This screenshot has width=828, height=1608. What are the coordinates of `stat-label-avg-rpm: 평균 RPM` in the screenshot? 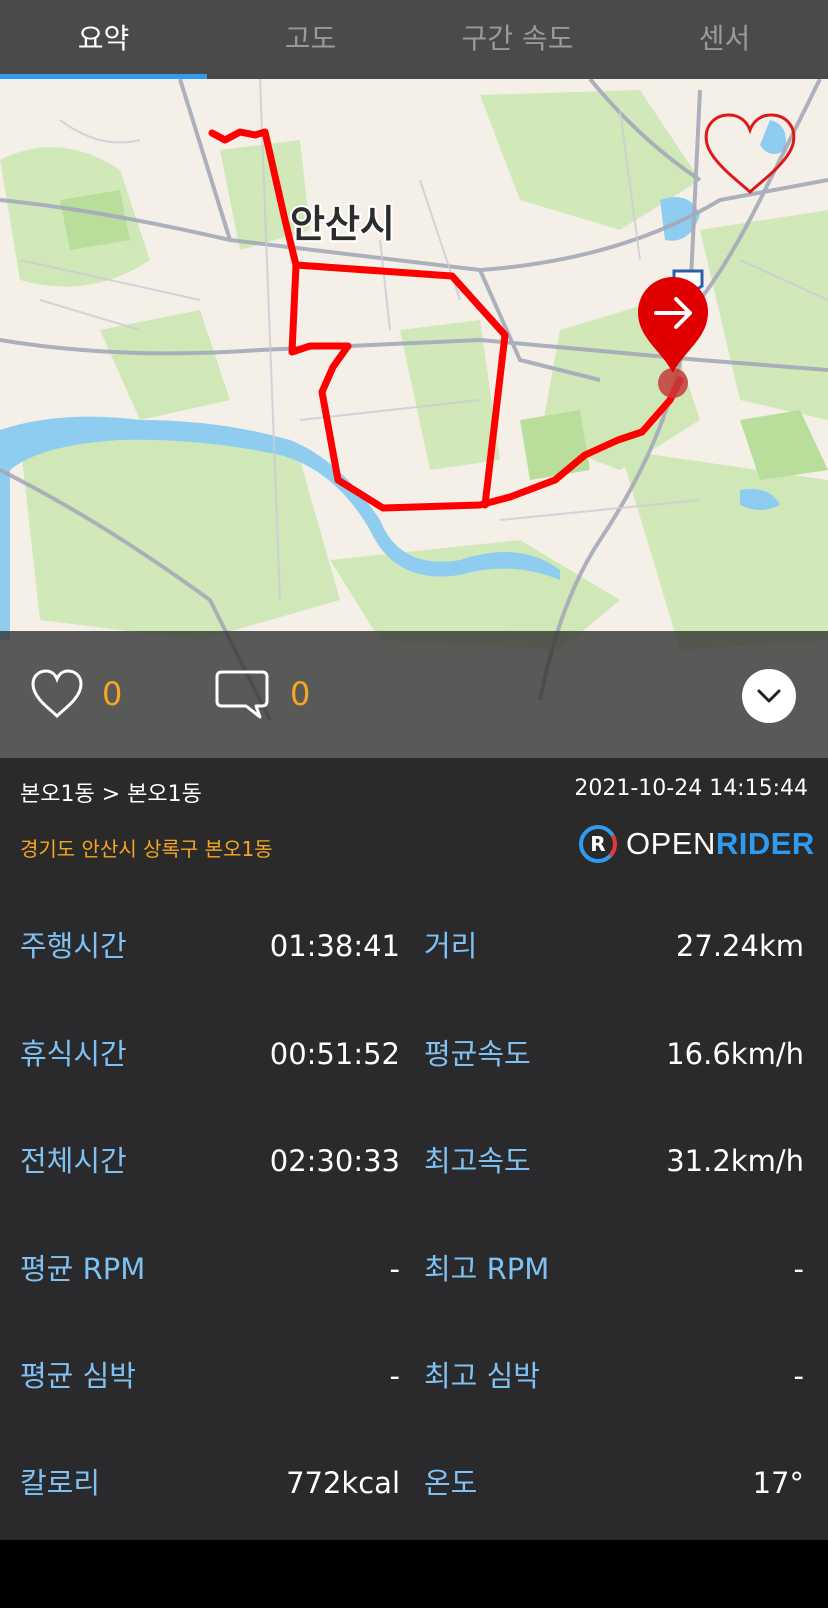 It's located at (83, 1269).